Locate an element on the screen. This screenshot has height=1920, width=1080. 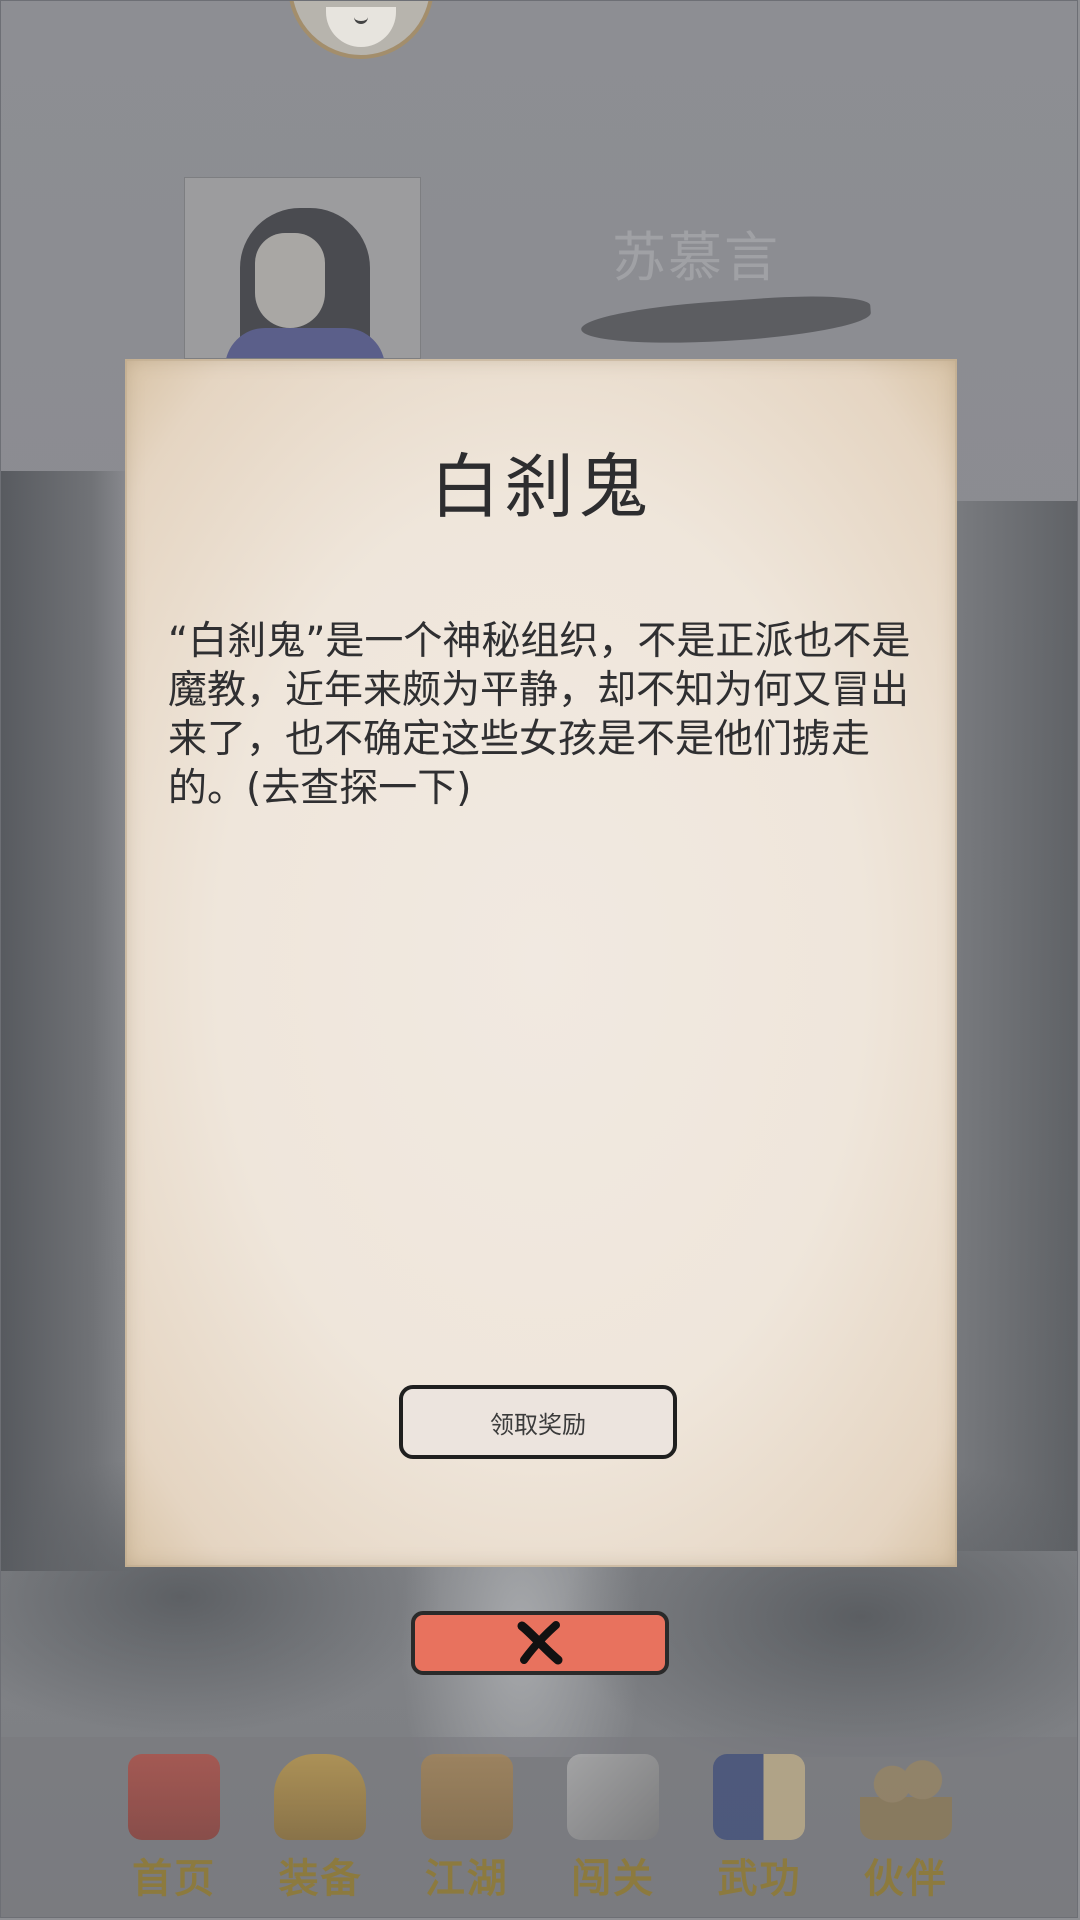
character-portrait is located at coordinates (302, 268).